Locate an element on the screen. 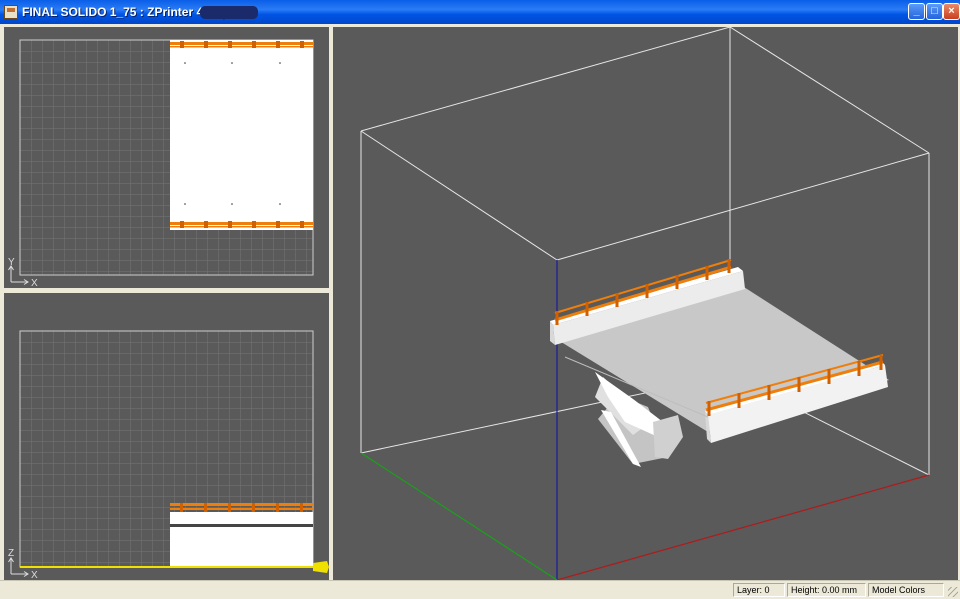  maximize-button: □ is located at coordinates (934, 11).